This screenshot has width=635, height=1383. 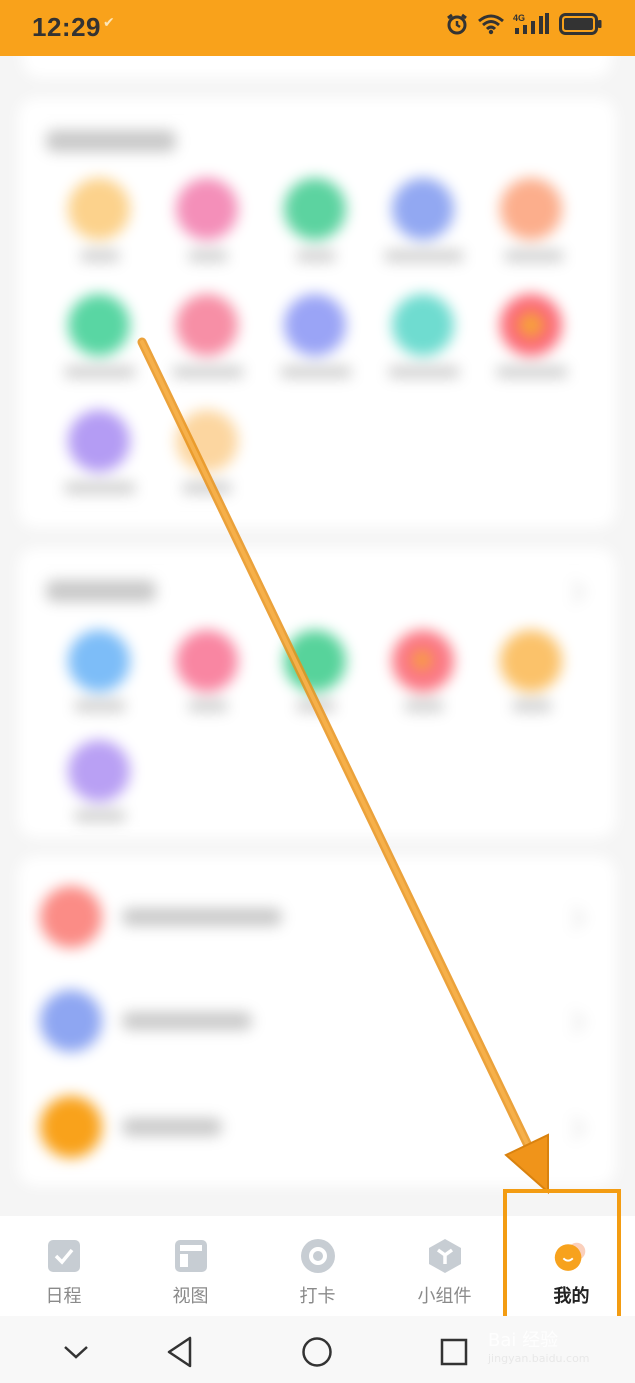 What do you see at coordinates (491, 26) in the screenshot?
I see `wifi-icon` at bounding box center [491, 26].